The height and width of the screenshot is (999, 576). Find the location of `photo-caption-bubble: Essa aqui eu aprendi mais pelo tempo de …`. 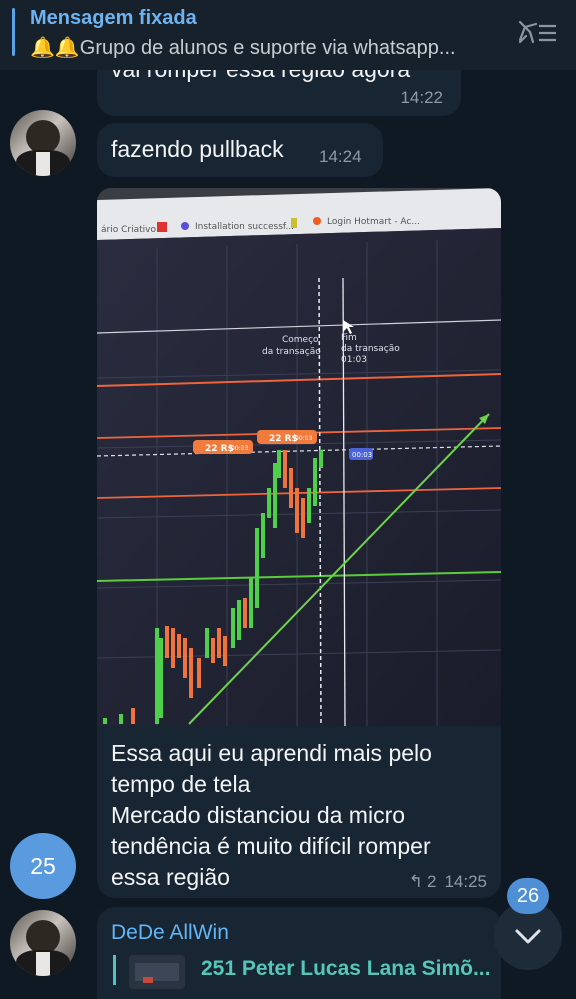

photo-caption-bubble: Essa aqui eu aprendi mais pelo tempo de … is located at coordinates (299, 812).